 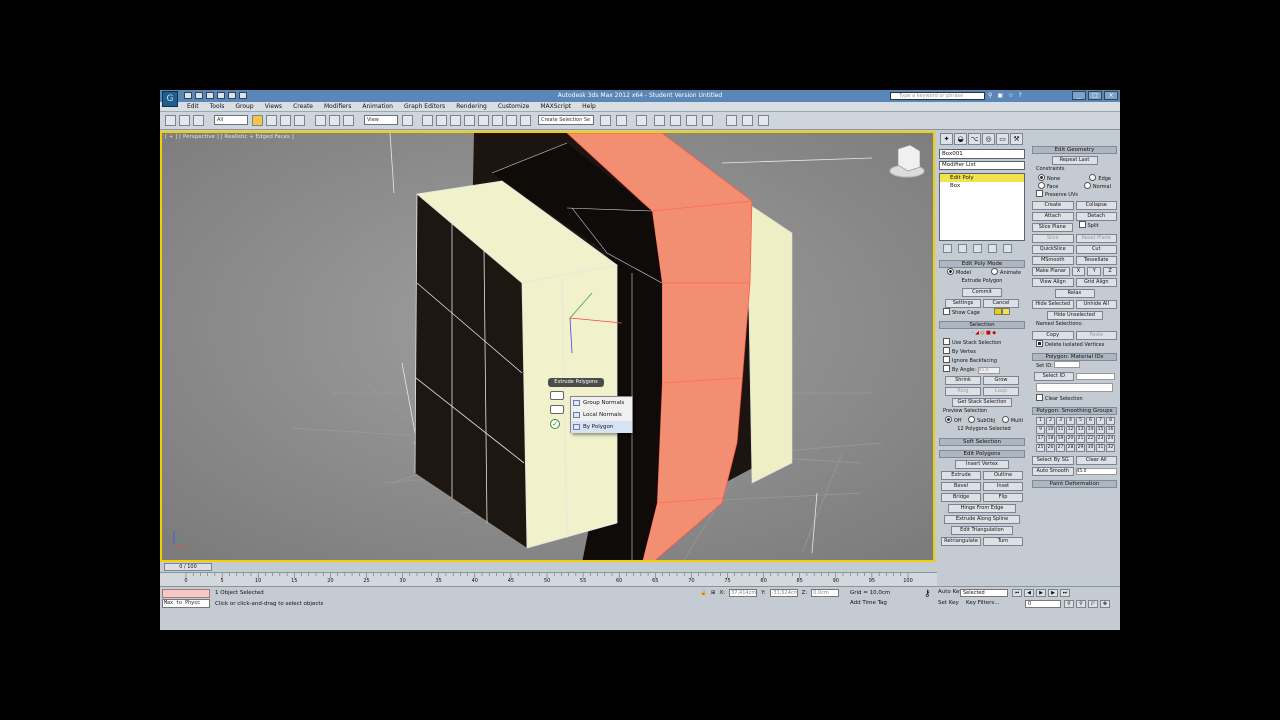 What do you see at coordinates (1001, 380) in the screenshot?
I see `grow-button: Grow` at bounding box center [1001, 380].